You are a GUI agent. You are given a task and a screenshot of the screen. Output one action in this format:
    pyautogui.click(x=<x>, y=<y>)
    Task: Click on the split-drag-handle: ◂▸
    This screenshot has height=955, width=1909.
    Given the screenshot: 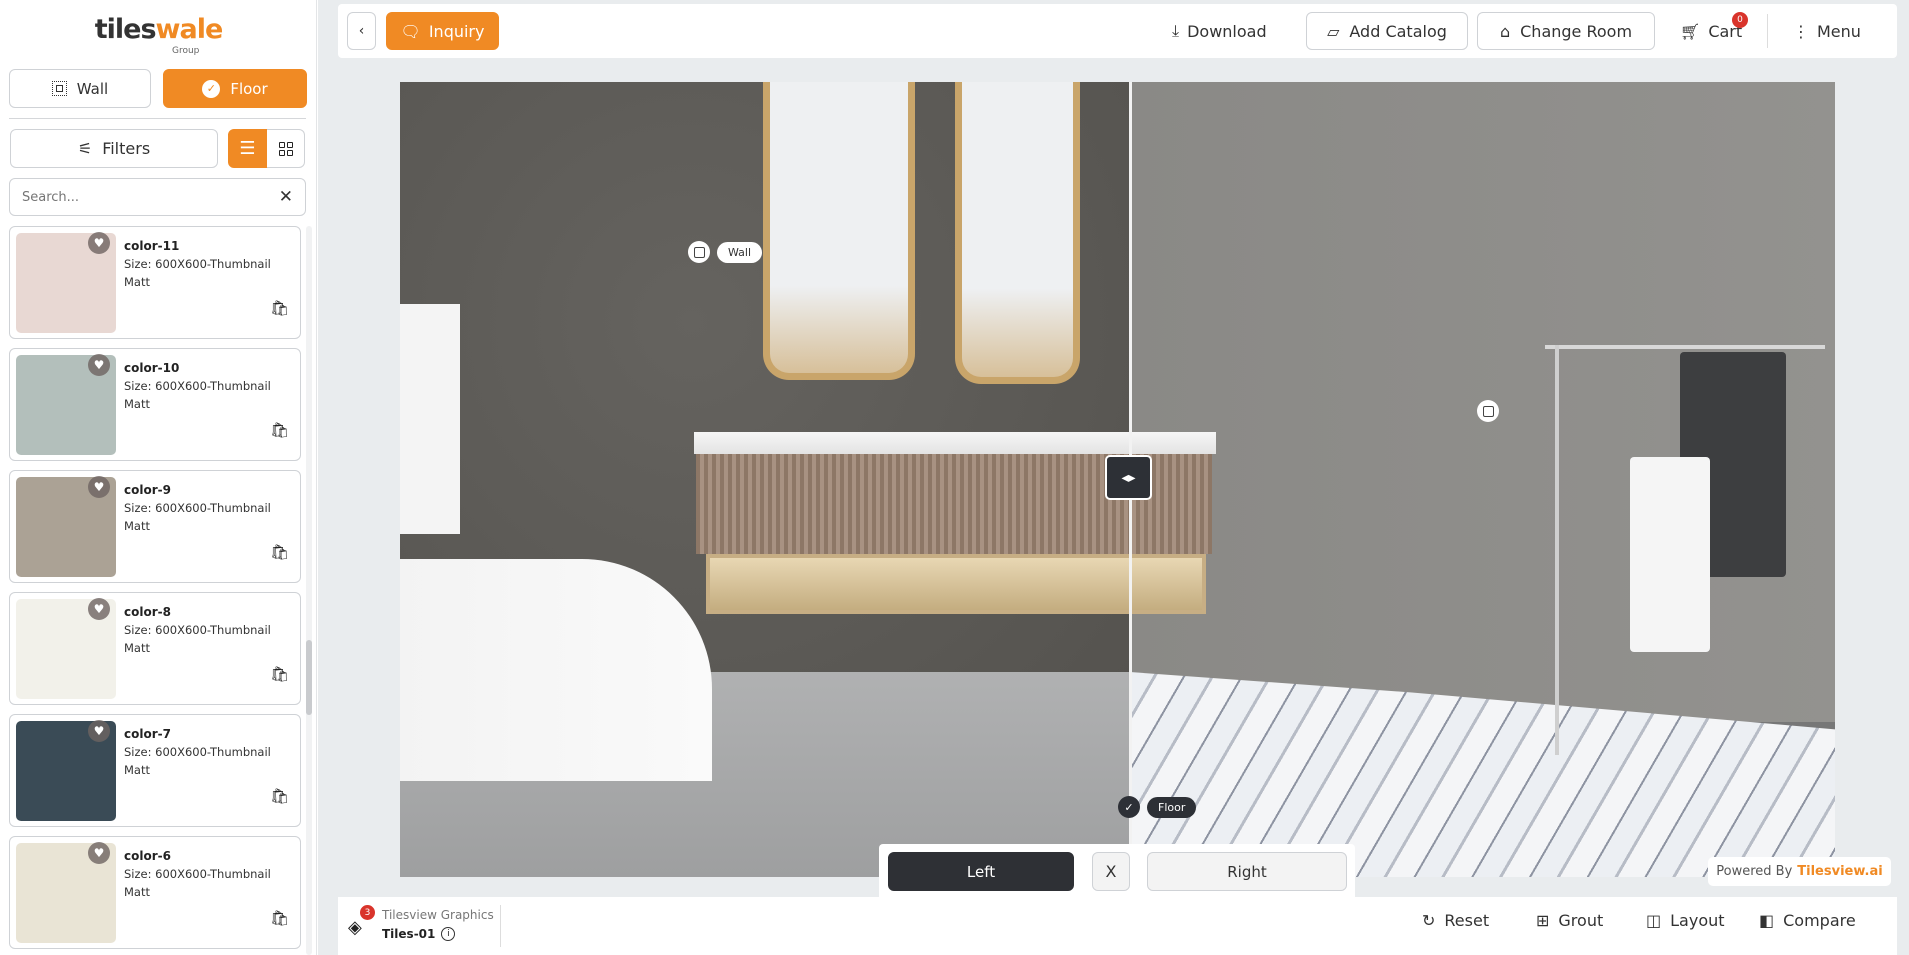 What is the action you would take?
    pyautogui.click(x=1128, y=477)
    